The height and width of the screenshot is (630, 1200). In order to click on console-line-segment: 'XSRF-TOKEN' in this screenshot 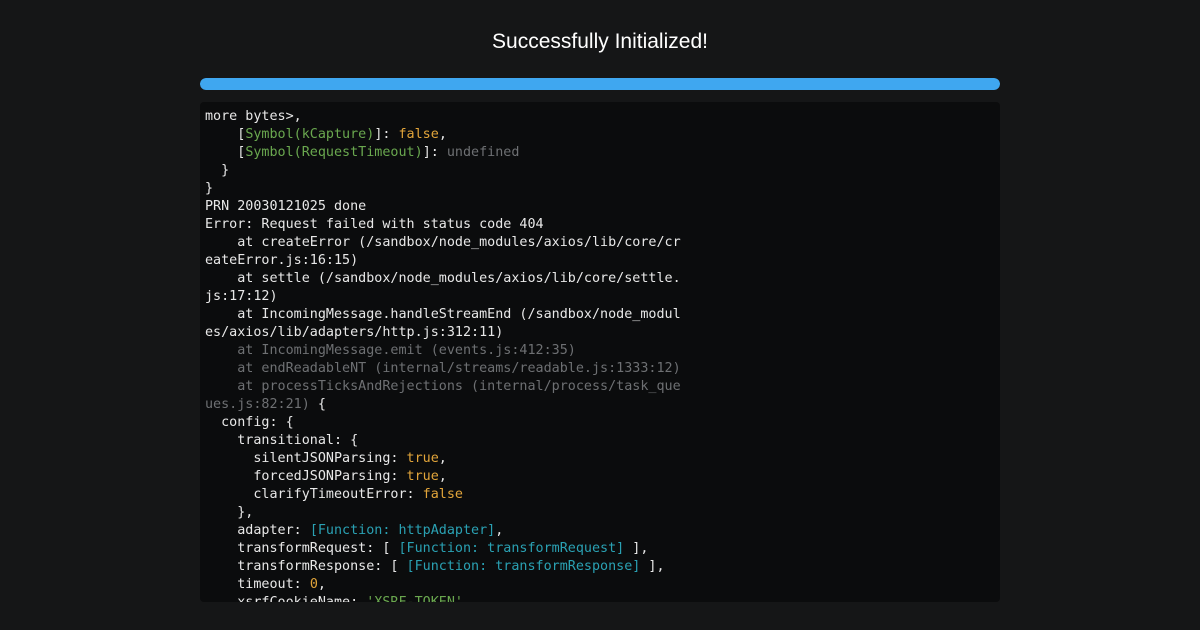, I will do `click(414, 598)`.